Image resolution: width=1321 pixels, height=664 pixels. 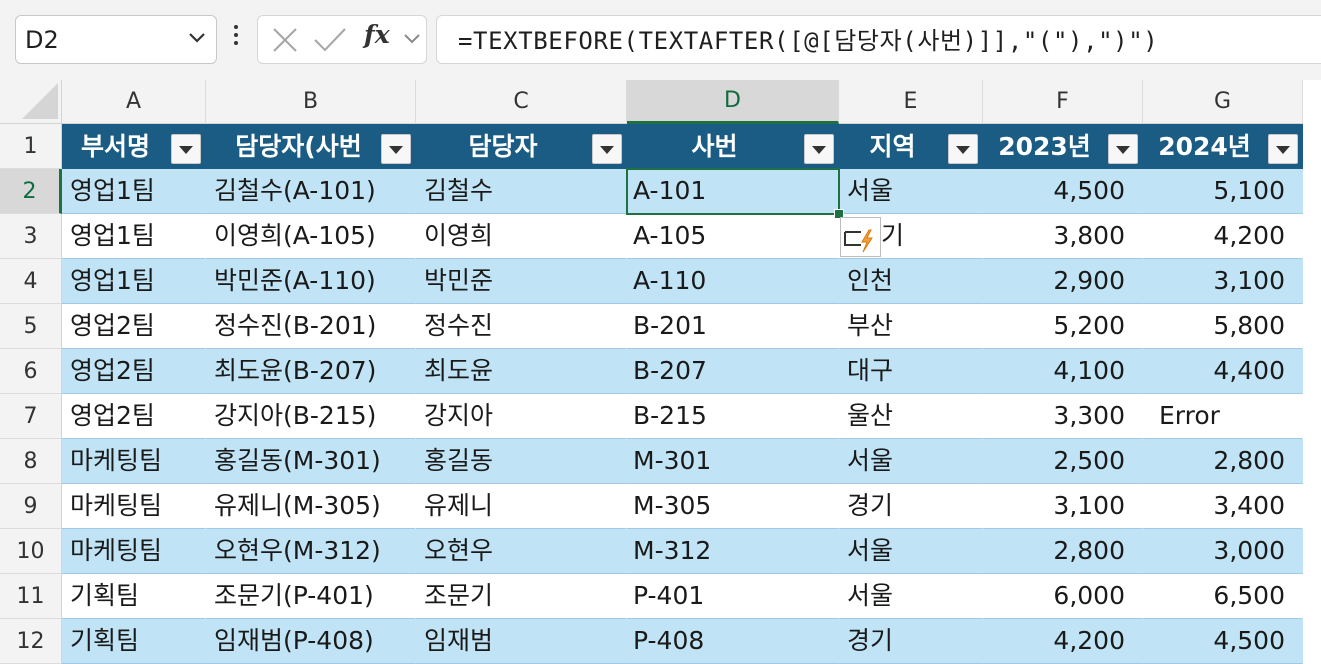 I want to click on table-cell-assignee: 강지아, so click(x=521, y=416).